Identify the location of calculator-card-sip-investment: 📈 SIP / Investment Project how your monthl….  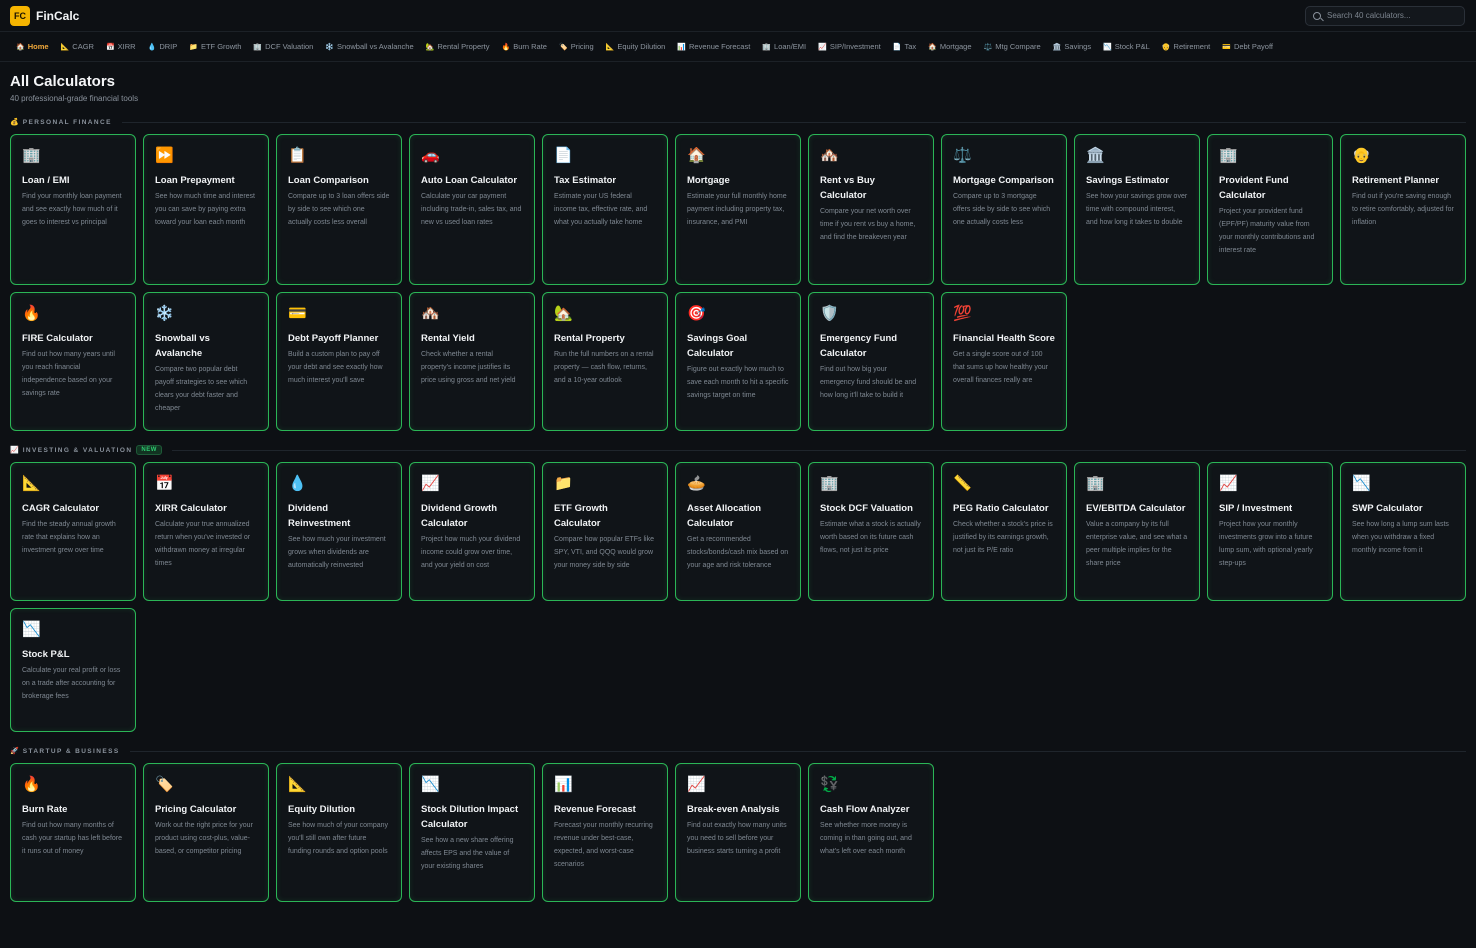
(1270, 531).